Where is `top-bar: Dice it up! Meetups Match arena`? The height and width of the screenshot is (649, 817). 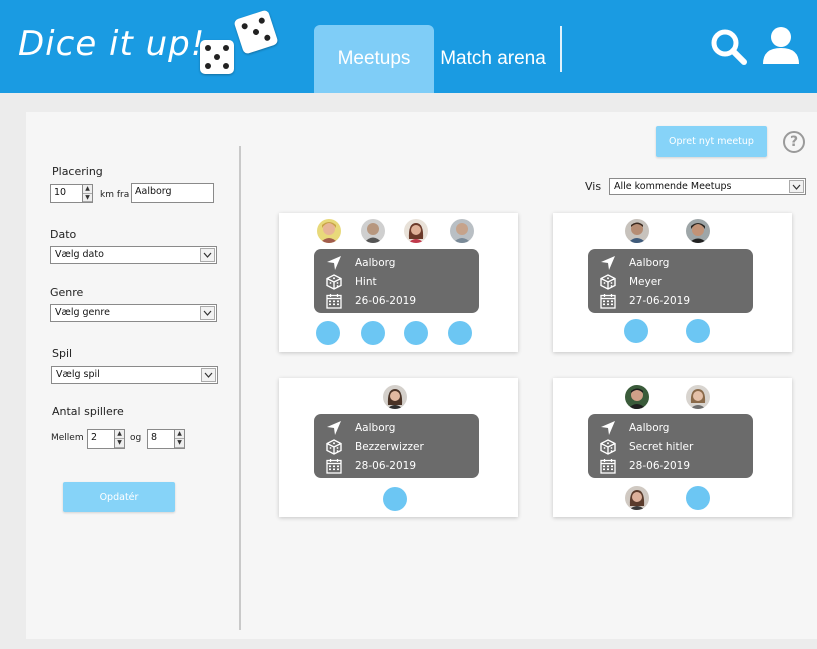
top-bar: Dice it up! Meetups Match arena is located at coordinates (408, 46).